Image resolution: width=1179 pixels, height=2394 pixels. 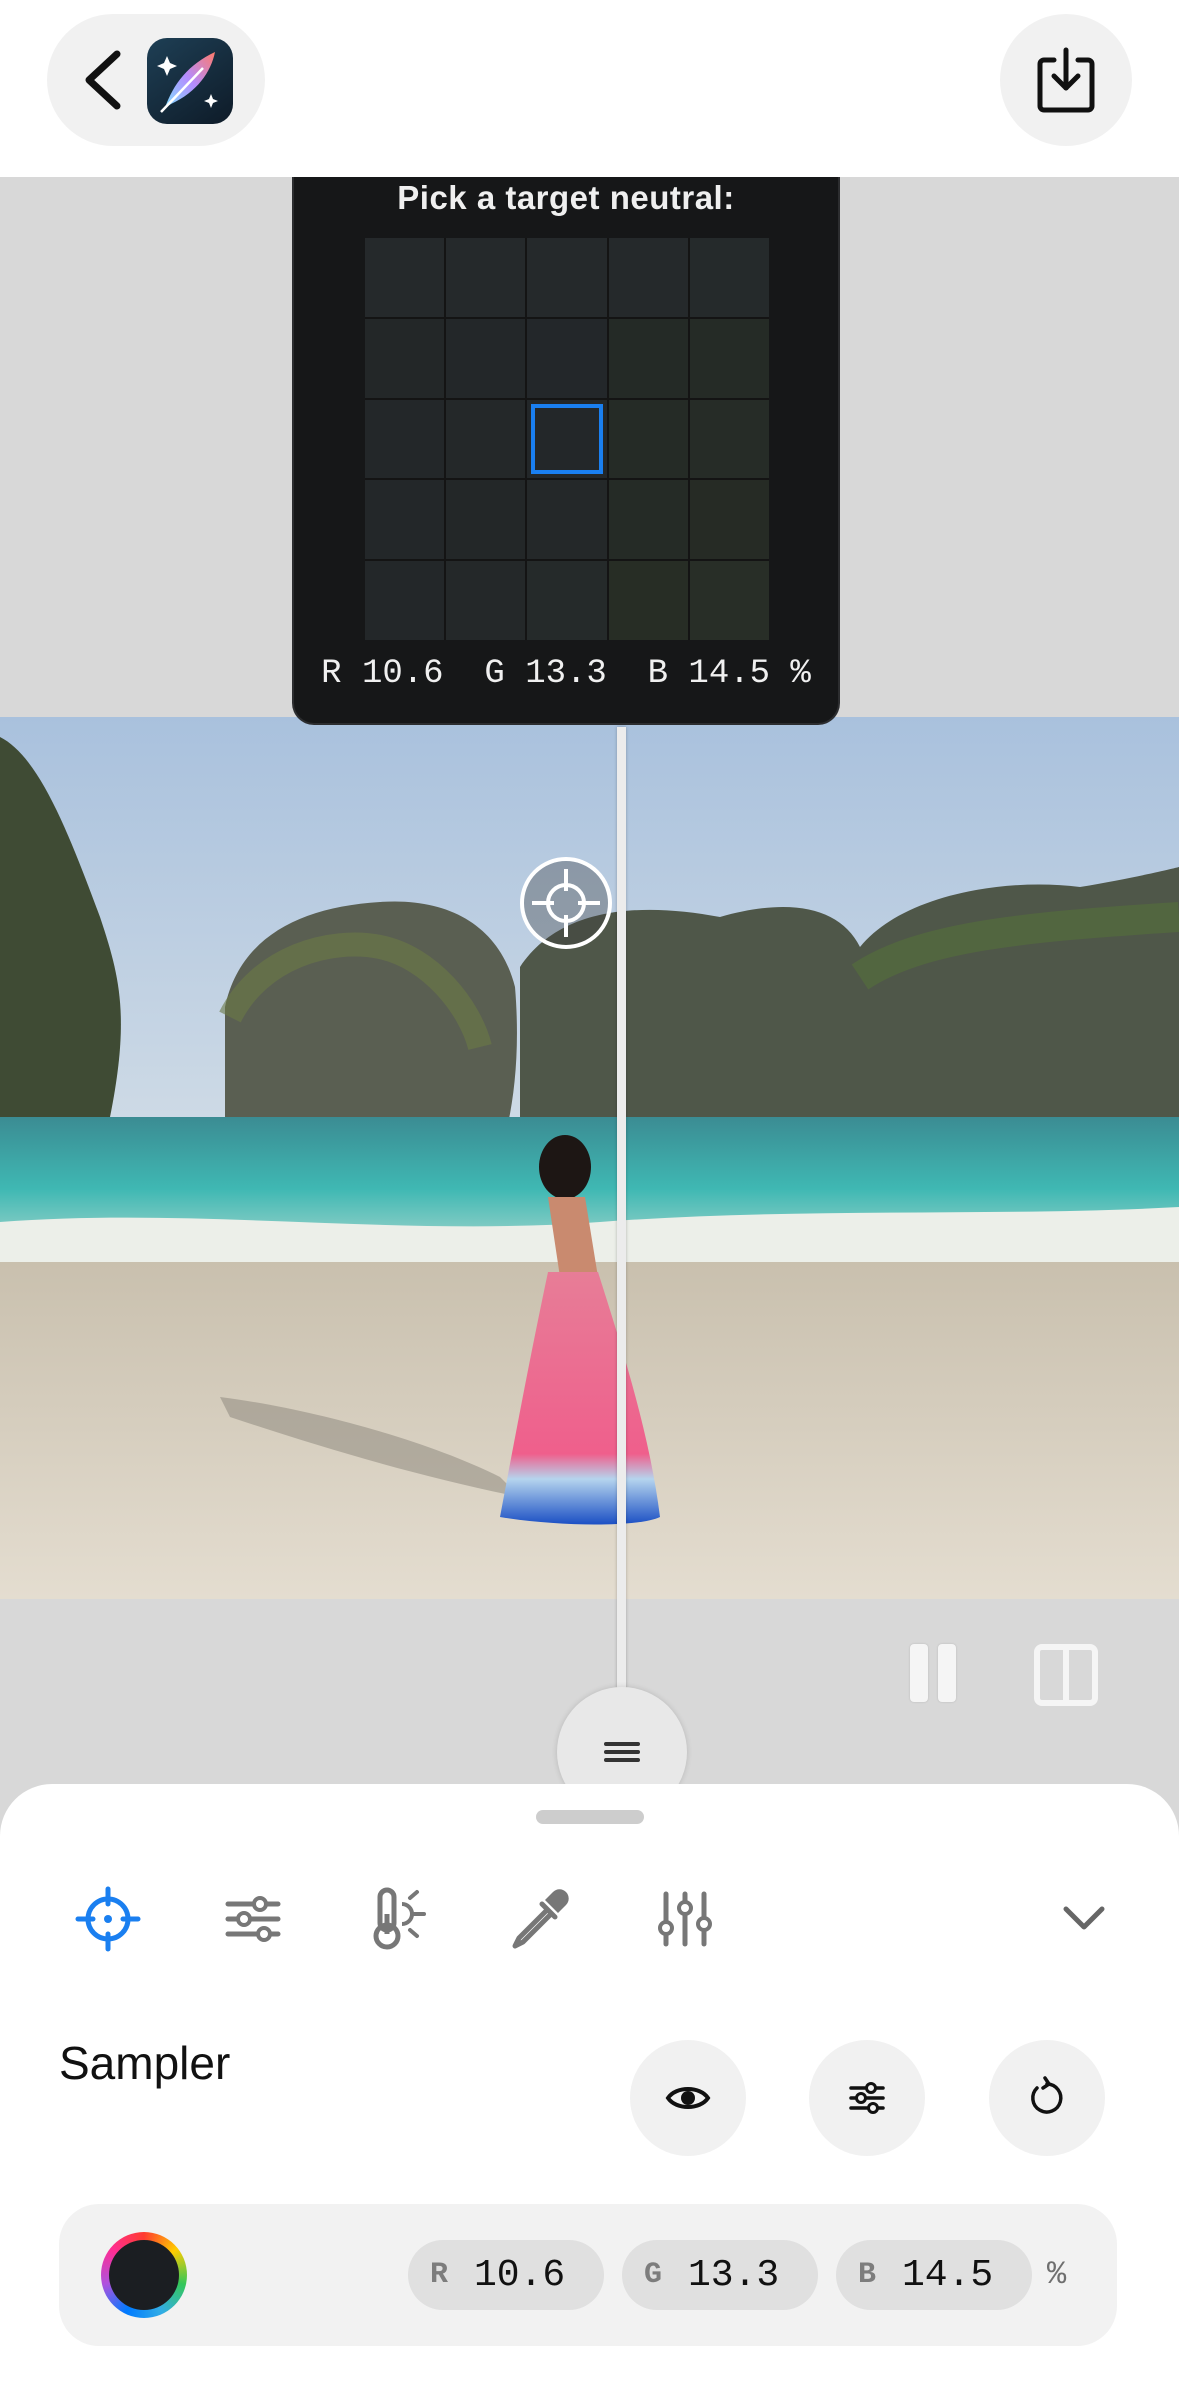 I want to click on nav-pill, so click(x=156, y=80).